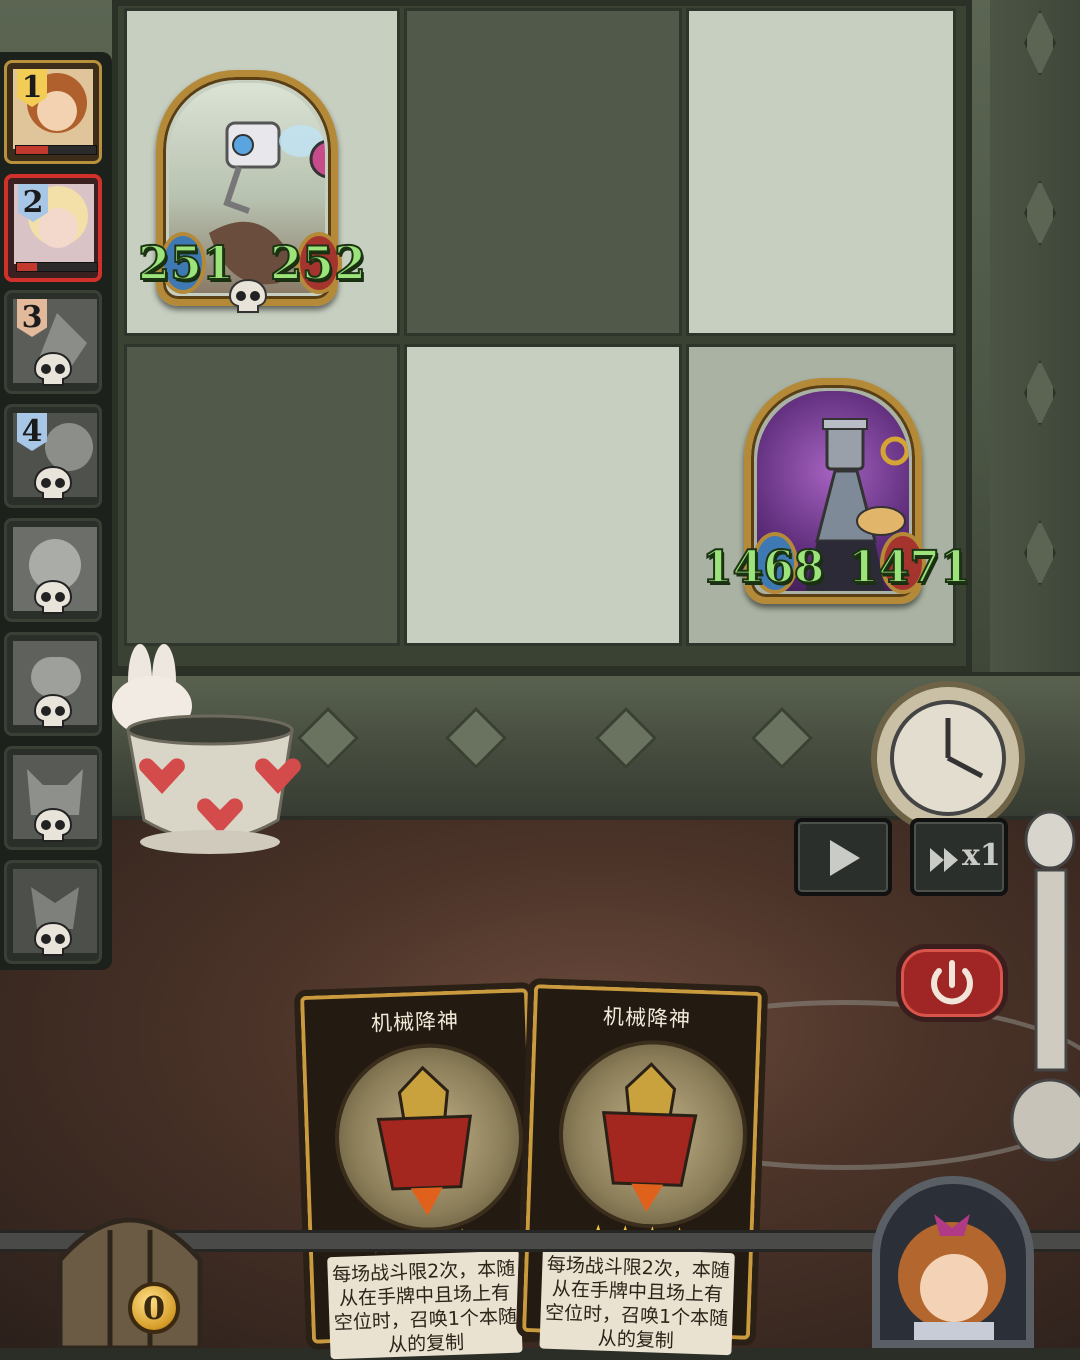 The width and height of the screenshot is (1080, 1360). Describe the element at coordinates (318, 263) in the screenshot. I see `ally-health-value: 252` at that location.